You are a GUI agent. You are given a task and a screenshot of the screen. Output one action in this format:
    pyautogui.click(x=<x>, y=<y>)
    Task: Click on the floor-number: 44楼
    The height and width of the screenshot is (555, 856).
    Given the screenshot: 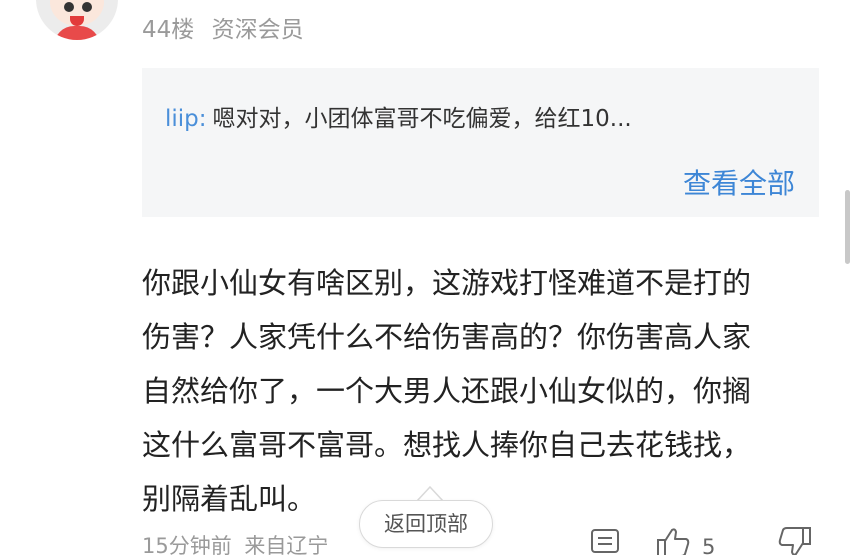 What is the action you would take?
    pyautogui.click(x=168, y=30)
    